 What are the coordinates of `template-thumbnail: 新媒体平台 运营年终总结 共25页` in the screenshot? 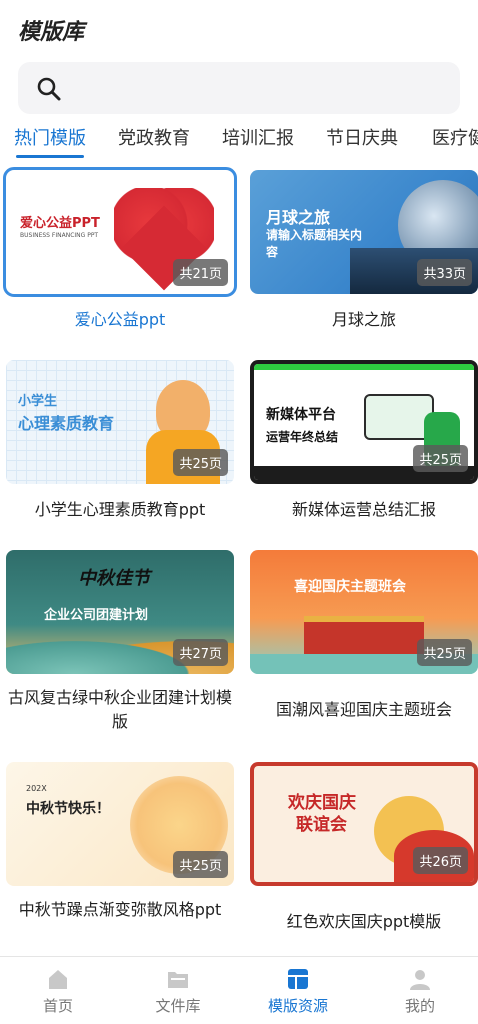 It's located at (364, 422).